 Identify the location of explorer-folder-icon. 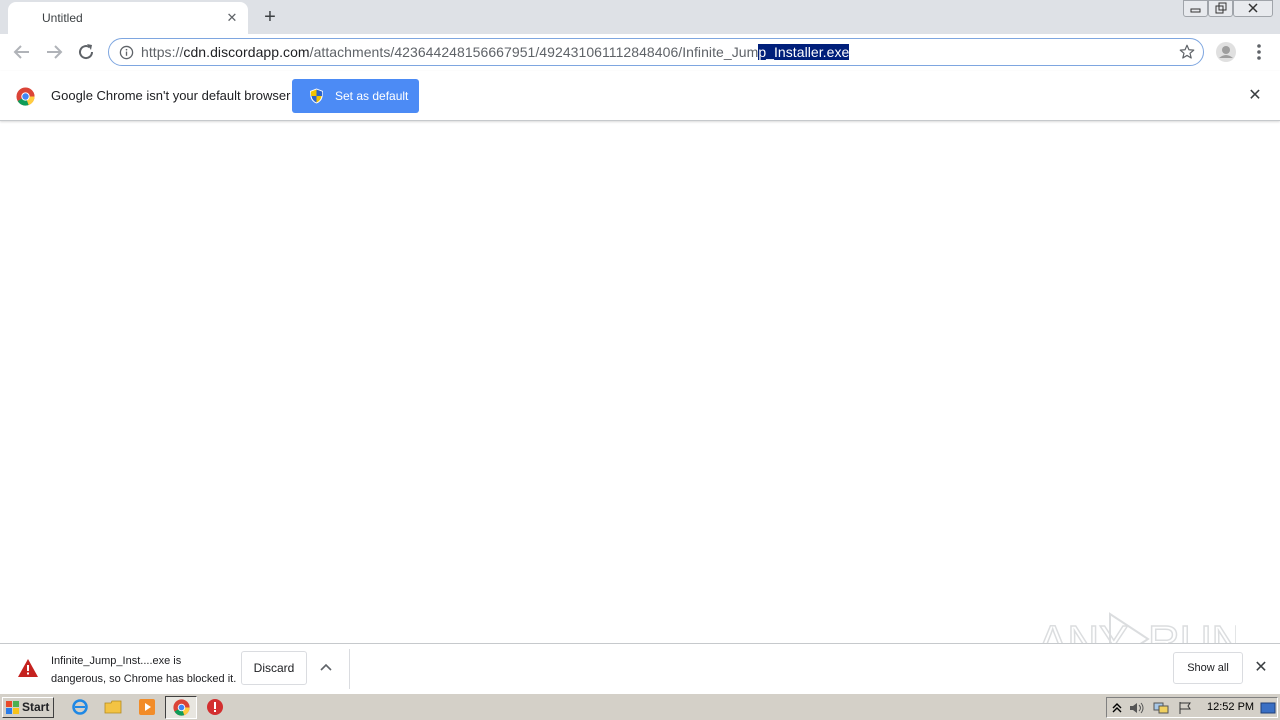
(113, 707).